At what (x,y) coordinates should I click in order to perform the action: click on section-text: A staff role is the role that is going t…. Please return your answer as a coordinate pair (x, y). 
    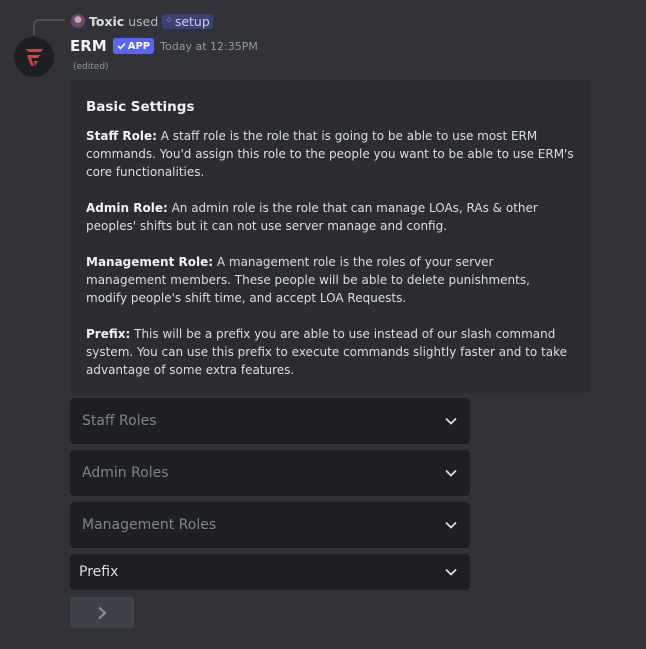
    Looking at the image, I should click on (330, 154).